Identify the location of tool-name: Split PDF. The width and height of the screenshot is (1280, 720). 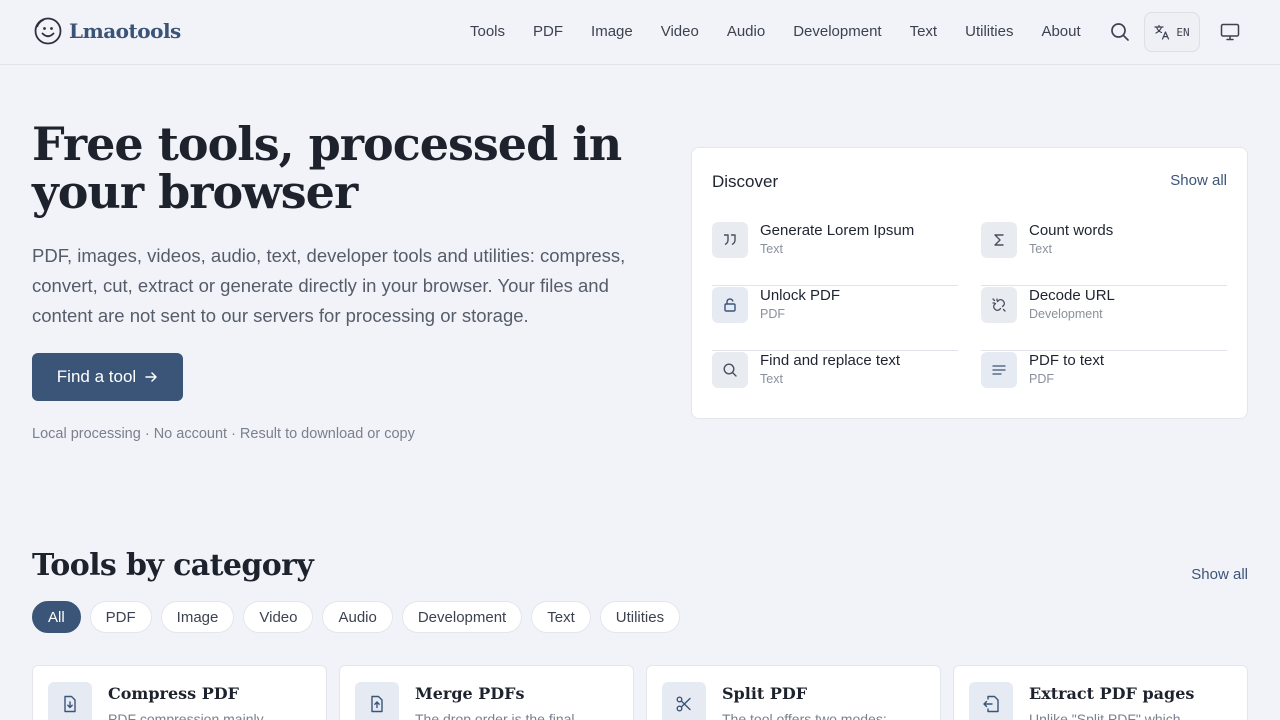
(765, 693).